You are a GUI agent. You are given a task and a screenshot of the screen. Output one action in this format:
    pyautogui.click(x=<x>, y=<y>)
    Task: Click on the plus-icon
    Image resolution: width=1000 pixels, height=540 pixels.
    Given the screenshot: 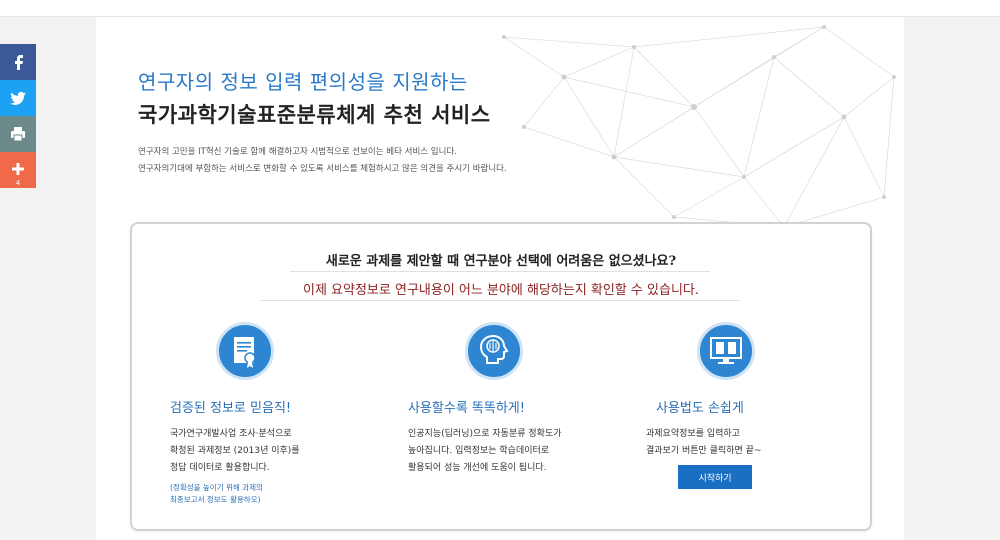 What is the action you would take?
    pyautogui.click(x=18, y=169)
    